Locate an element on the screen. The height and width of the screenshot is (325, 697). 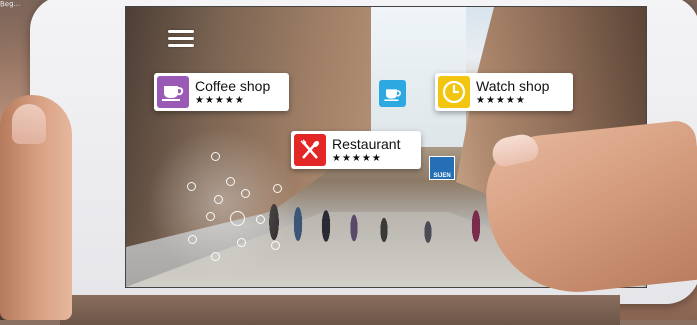
poi-card-restaurant: Restaurant ★★★★★ is located at coordinates (356, 150).